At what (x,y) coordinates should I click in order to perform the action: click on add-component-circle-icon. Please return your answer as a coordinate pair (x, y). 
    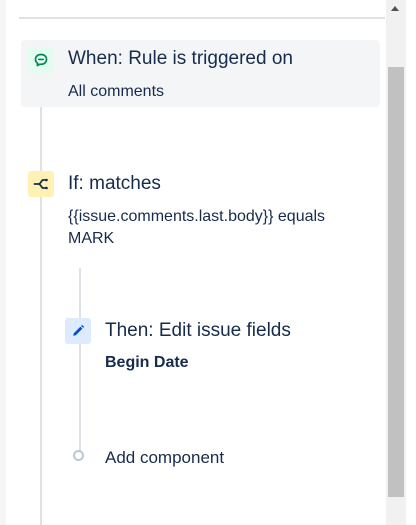
    Looking at the image, I should click on (78, 455).